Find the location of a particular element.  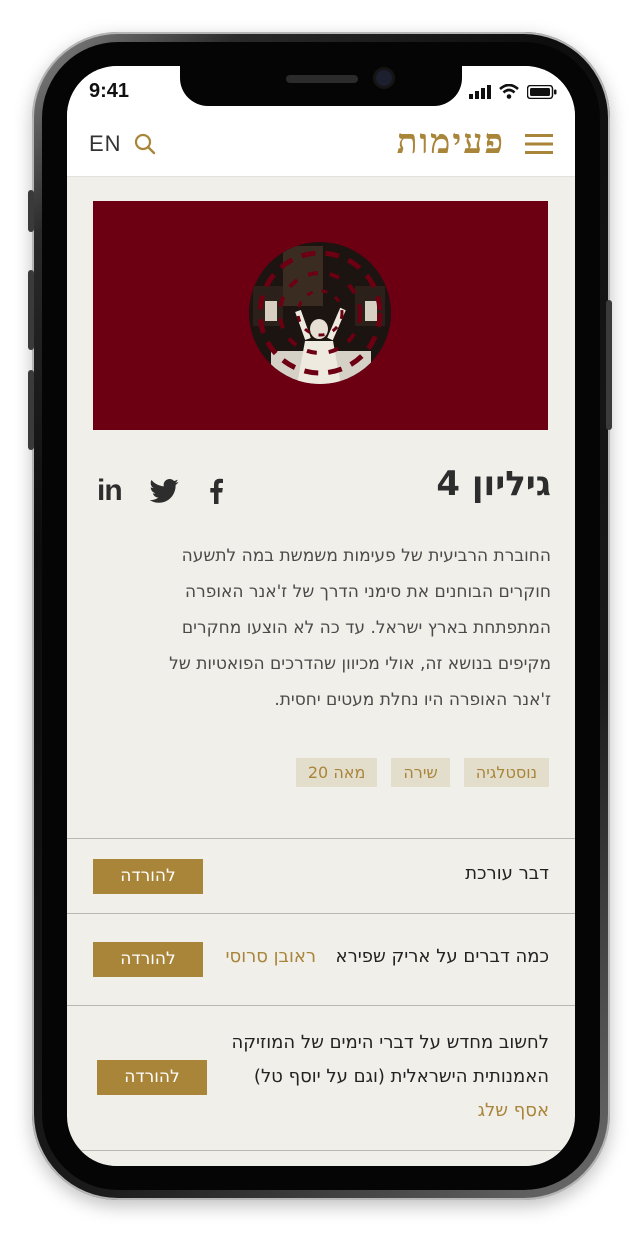

cover-artwork is located at coordinates (320, 313).